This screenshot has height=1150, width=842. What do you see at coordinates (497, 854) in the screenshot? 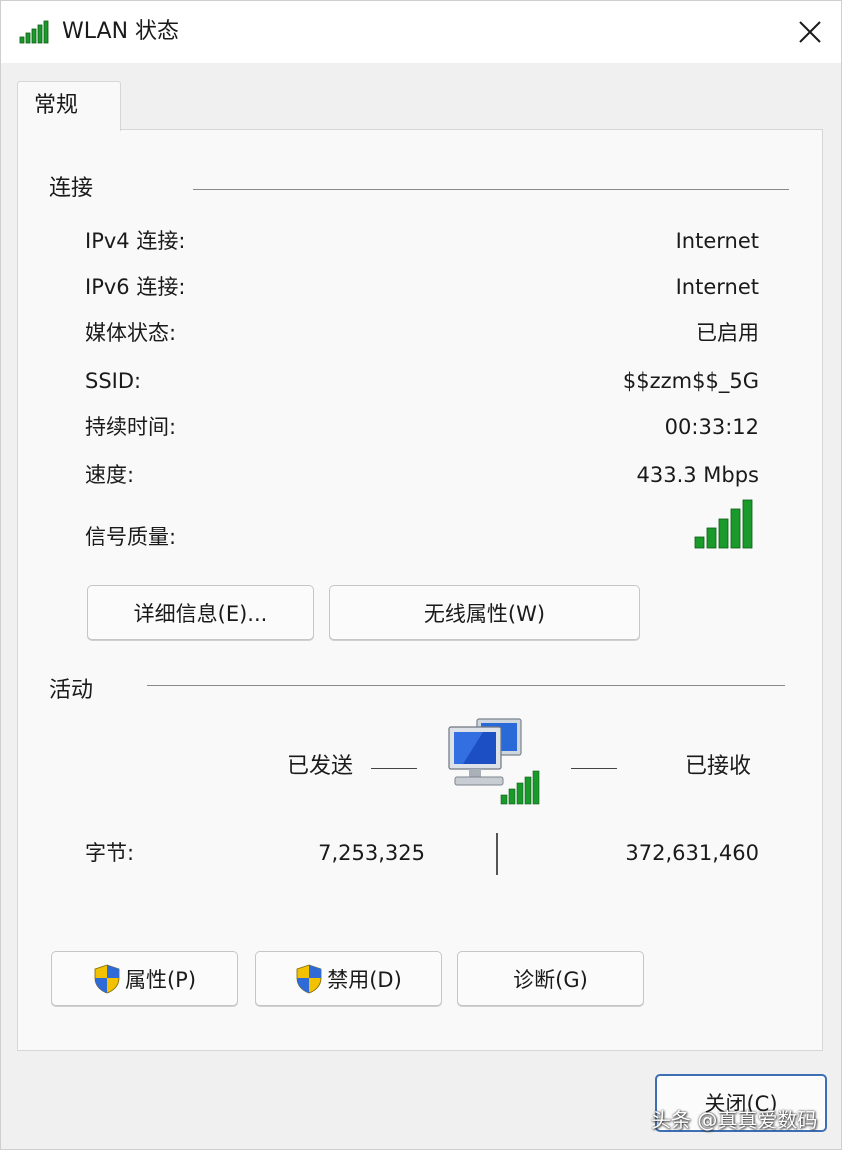
I see `bytes-separator` at bounding box center [497, 854].